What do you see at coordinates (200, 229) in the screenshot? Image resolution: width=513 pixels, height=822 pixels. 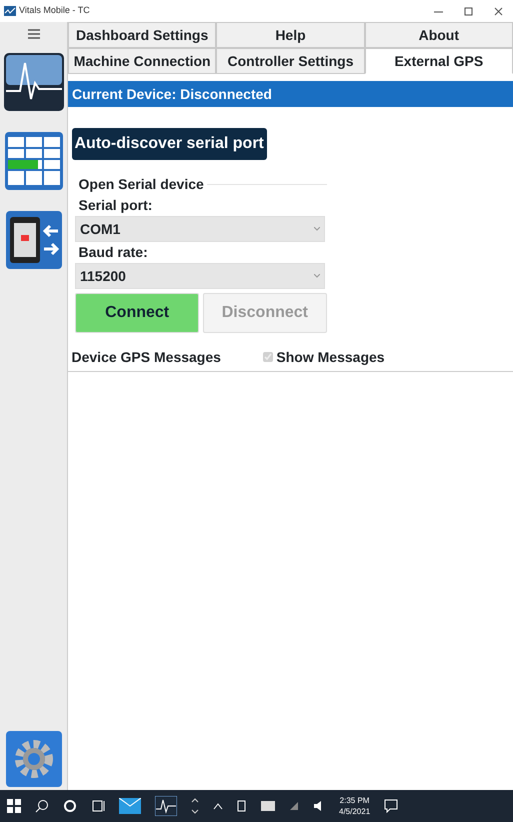 I see `dropdown-field: COM1` at bounding box center [200, 229].